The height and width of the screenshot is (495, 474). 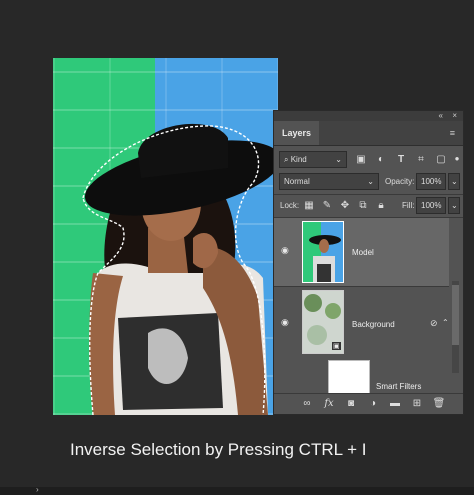 What do you see at coordinates (349, 377) in the screenshot?
I see `filter-mask-thumbnail` at bounding box center [349, 377].